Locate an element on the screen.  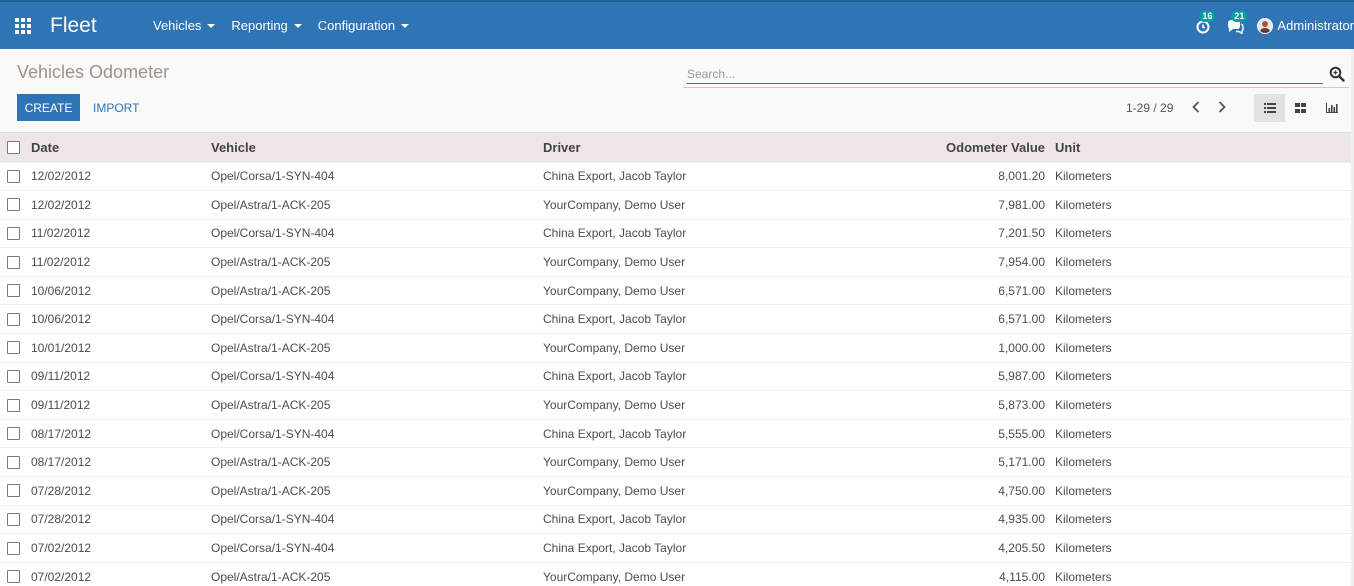
cell-date: 07/02/2012 is located at coordinates (121, 548).